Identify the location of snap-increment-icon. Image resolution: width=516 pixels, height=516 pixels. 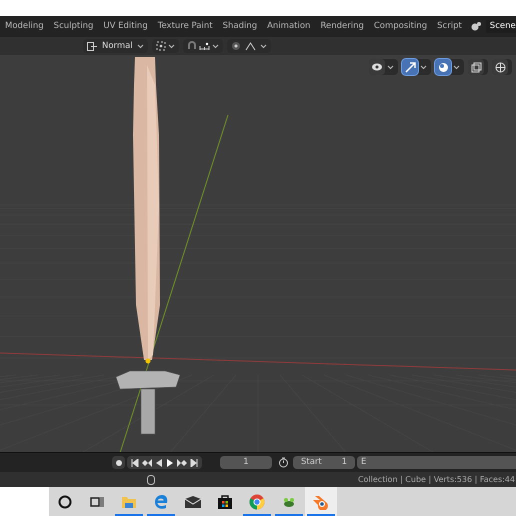
(204, 46).